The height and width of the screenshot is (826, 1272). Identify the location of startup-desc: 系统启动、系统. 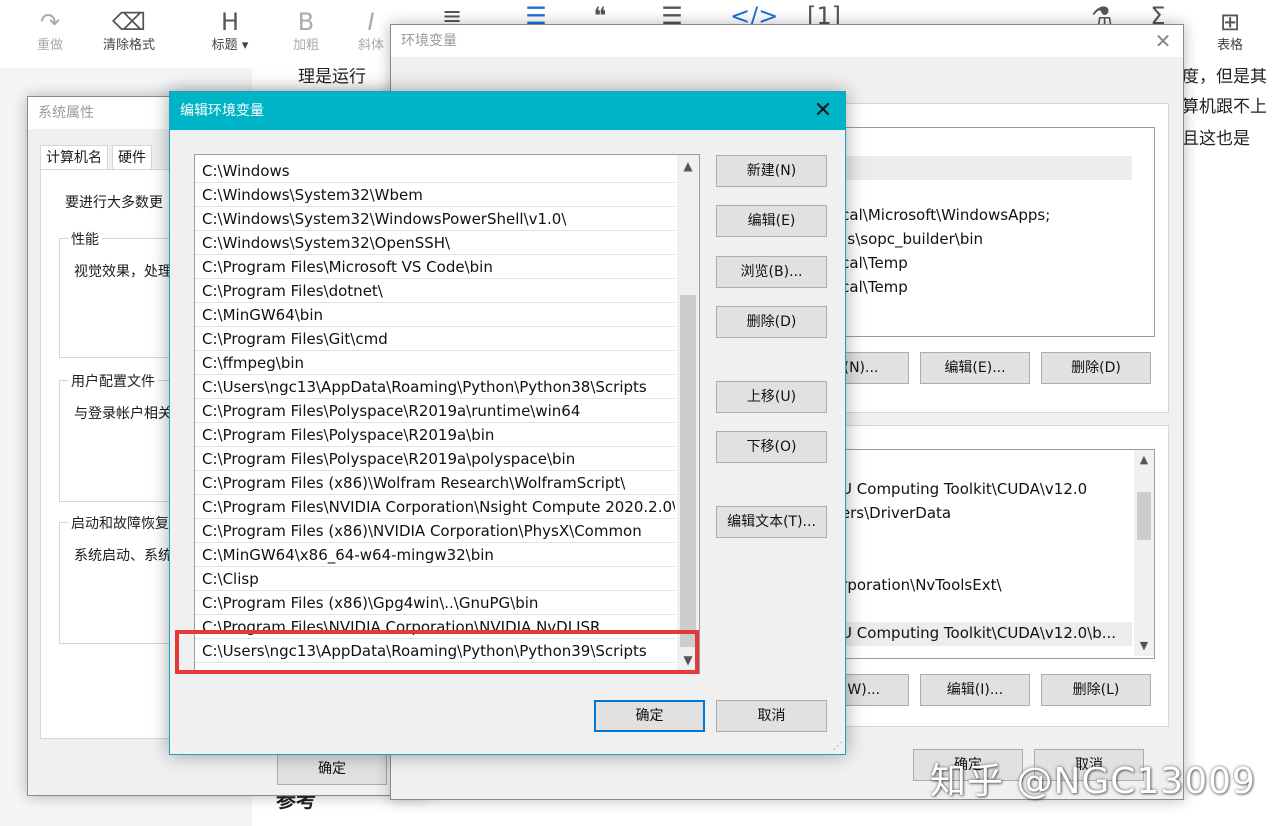
(123, 556).